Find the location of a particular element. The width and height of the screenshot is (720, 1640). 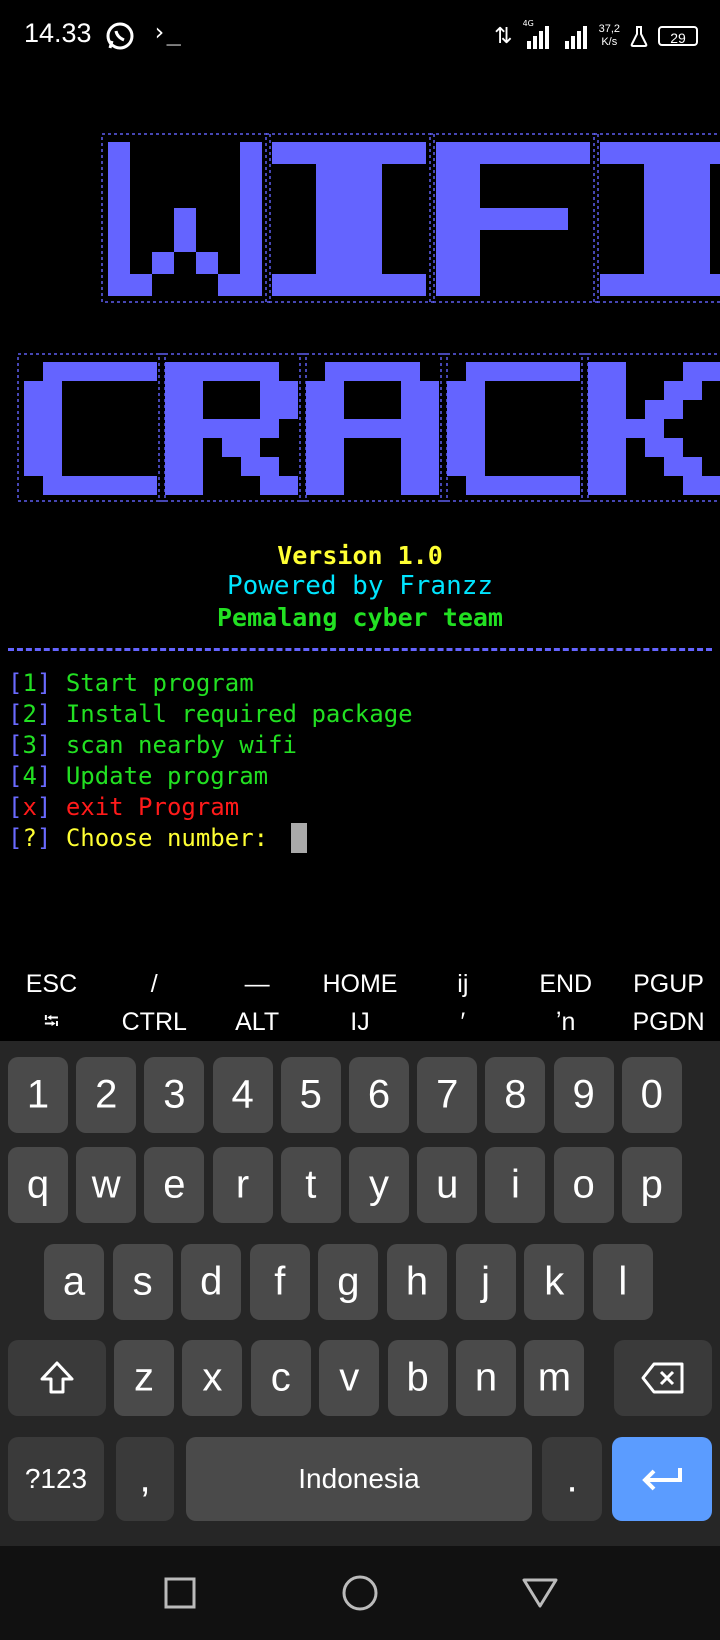

key-b: b is located at coordinates (417, 1378).